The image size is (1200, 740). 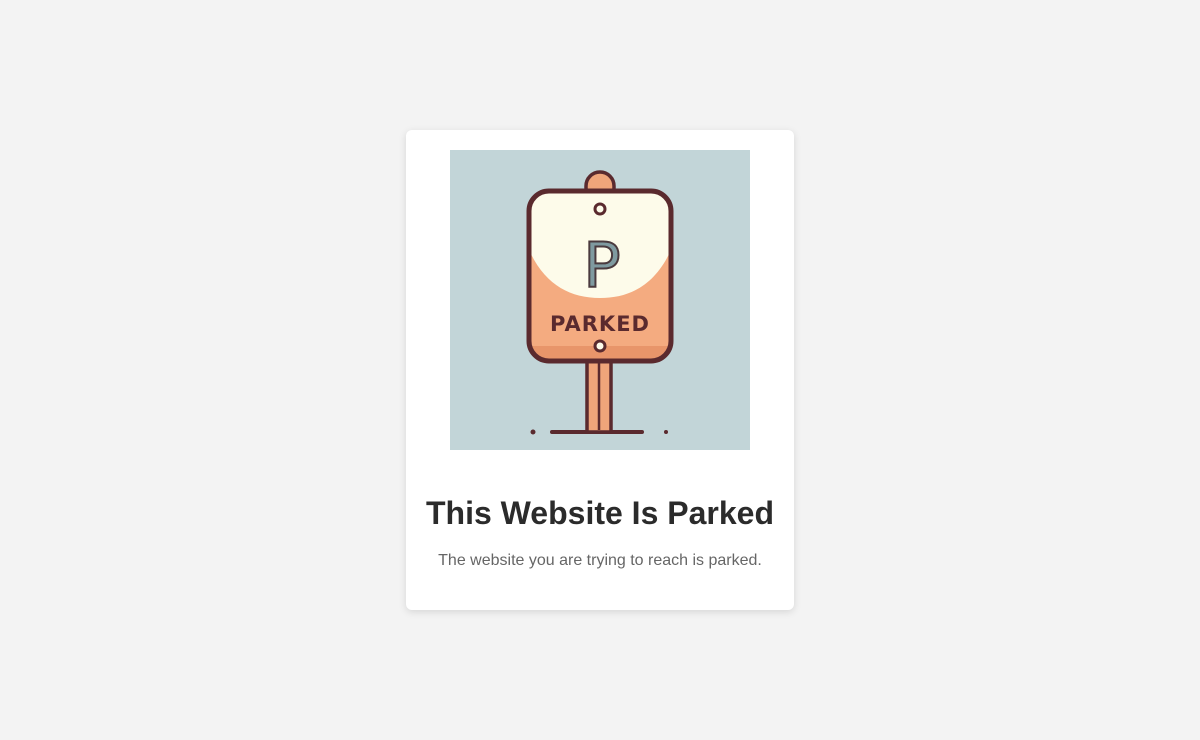 What do you see at coordinates (600, 324) in the screenshot?
I see `sign-text: PARKED` at bounding box center [600, 324].